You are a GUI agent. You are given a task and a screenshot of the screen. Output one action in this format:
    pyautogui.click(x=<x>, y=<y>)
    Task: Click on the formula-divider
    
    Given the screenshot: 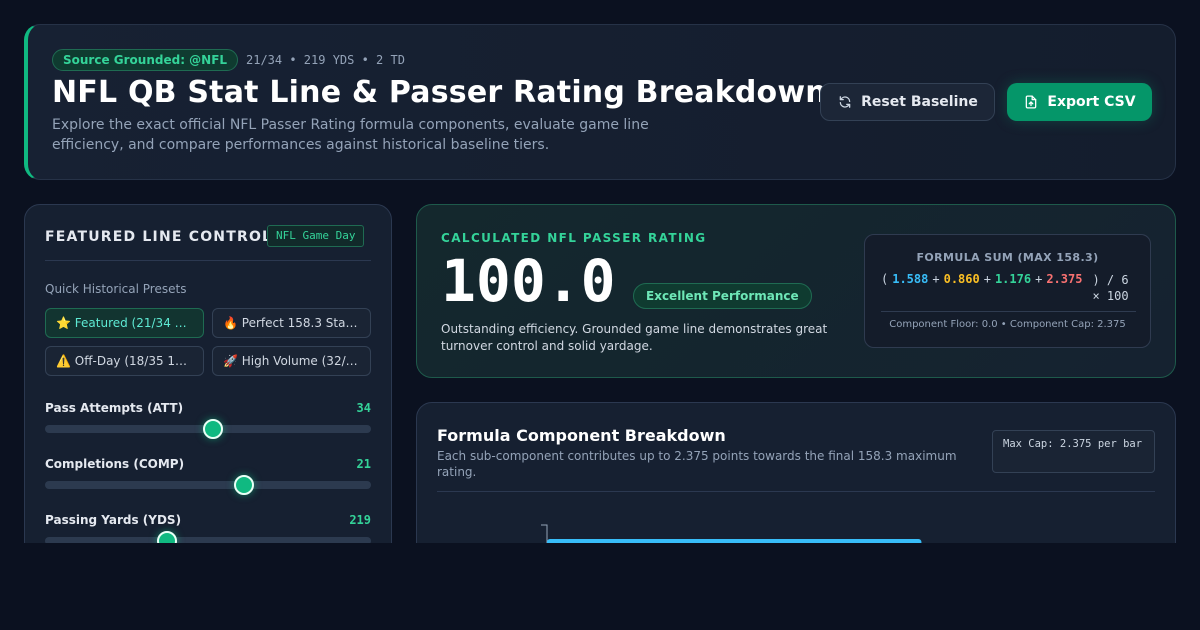 What is the action you would take?
    pyautogui.click(x=1008, y=311)
    